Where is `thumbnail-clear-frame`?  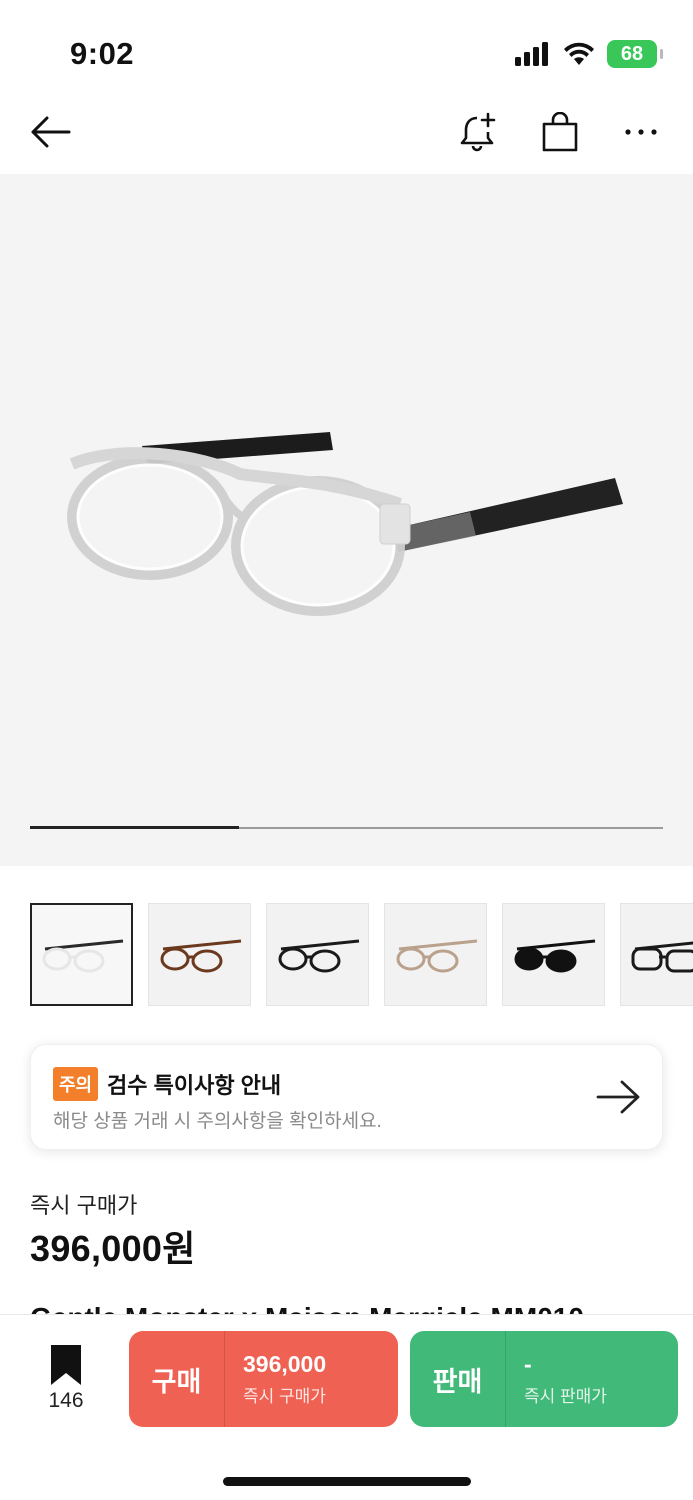
thumbnail-clear-frame is located at coordinates (81, 954).